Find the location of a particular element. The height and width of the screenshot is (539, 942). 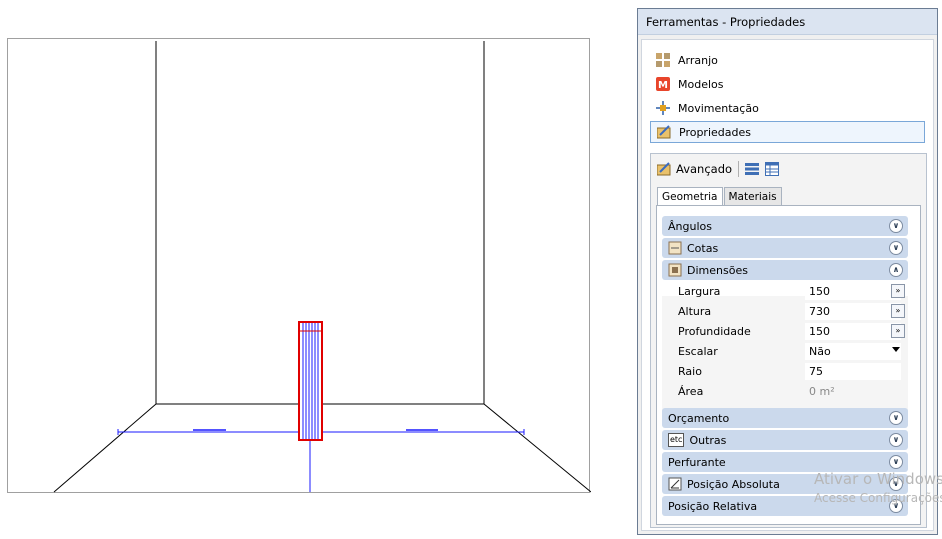

tab-bar: Geometria Materiais is located at coordinates (720, 196).